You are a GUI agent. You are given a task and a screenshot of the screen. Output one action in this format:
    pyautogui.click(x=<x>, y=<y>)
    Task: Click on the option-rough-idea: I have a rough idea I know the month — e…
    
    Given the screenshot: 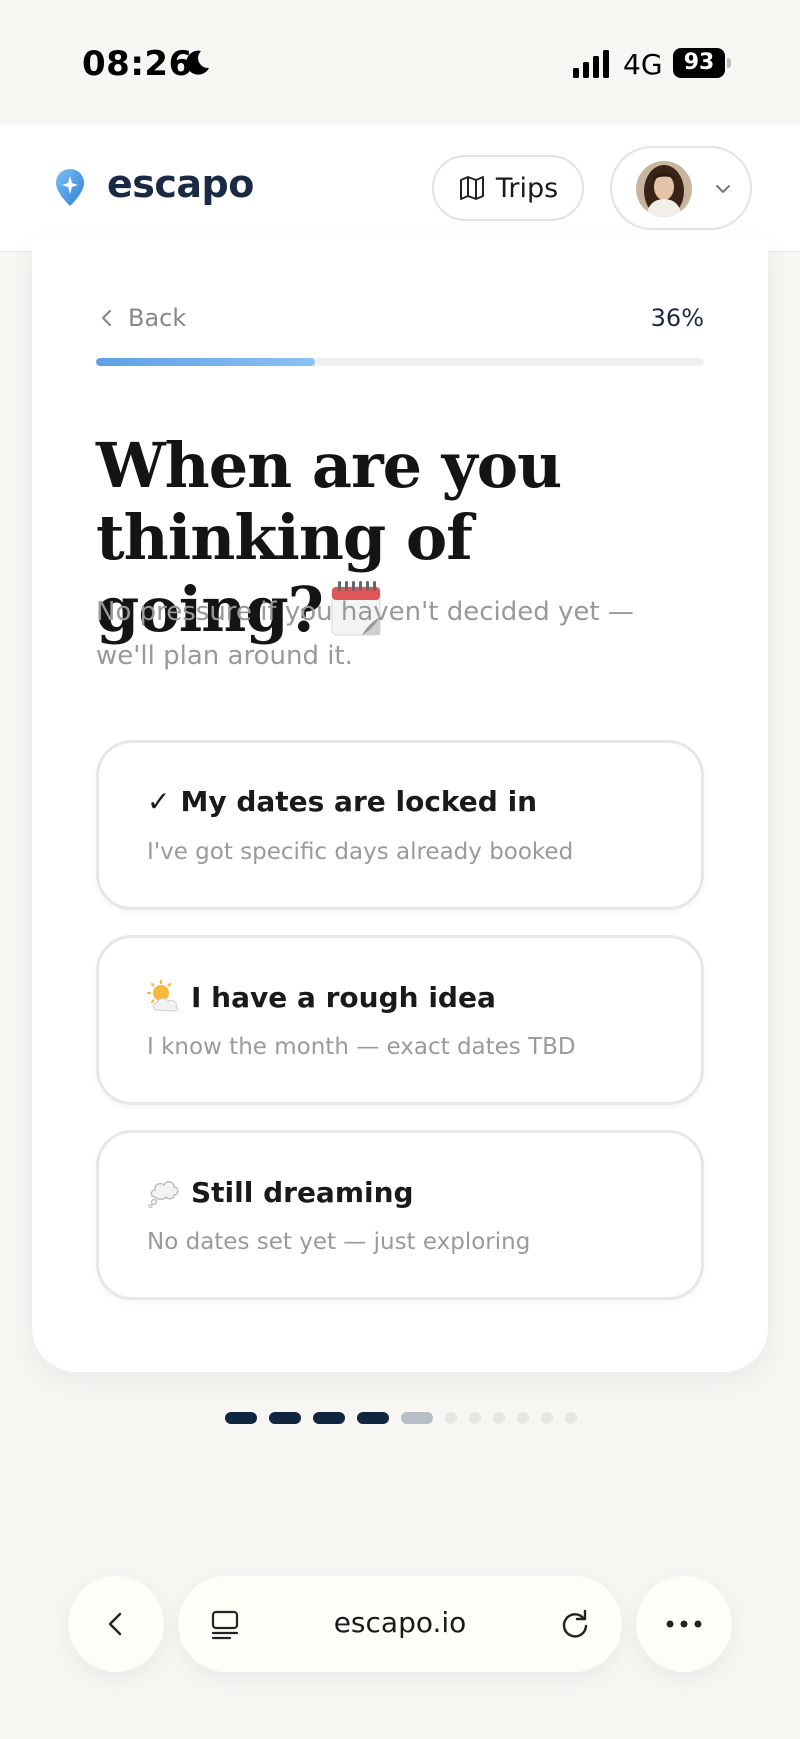 What is the action you would take?
    pyautogui.click(x=400, y=1020)
    